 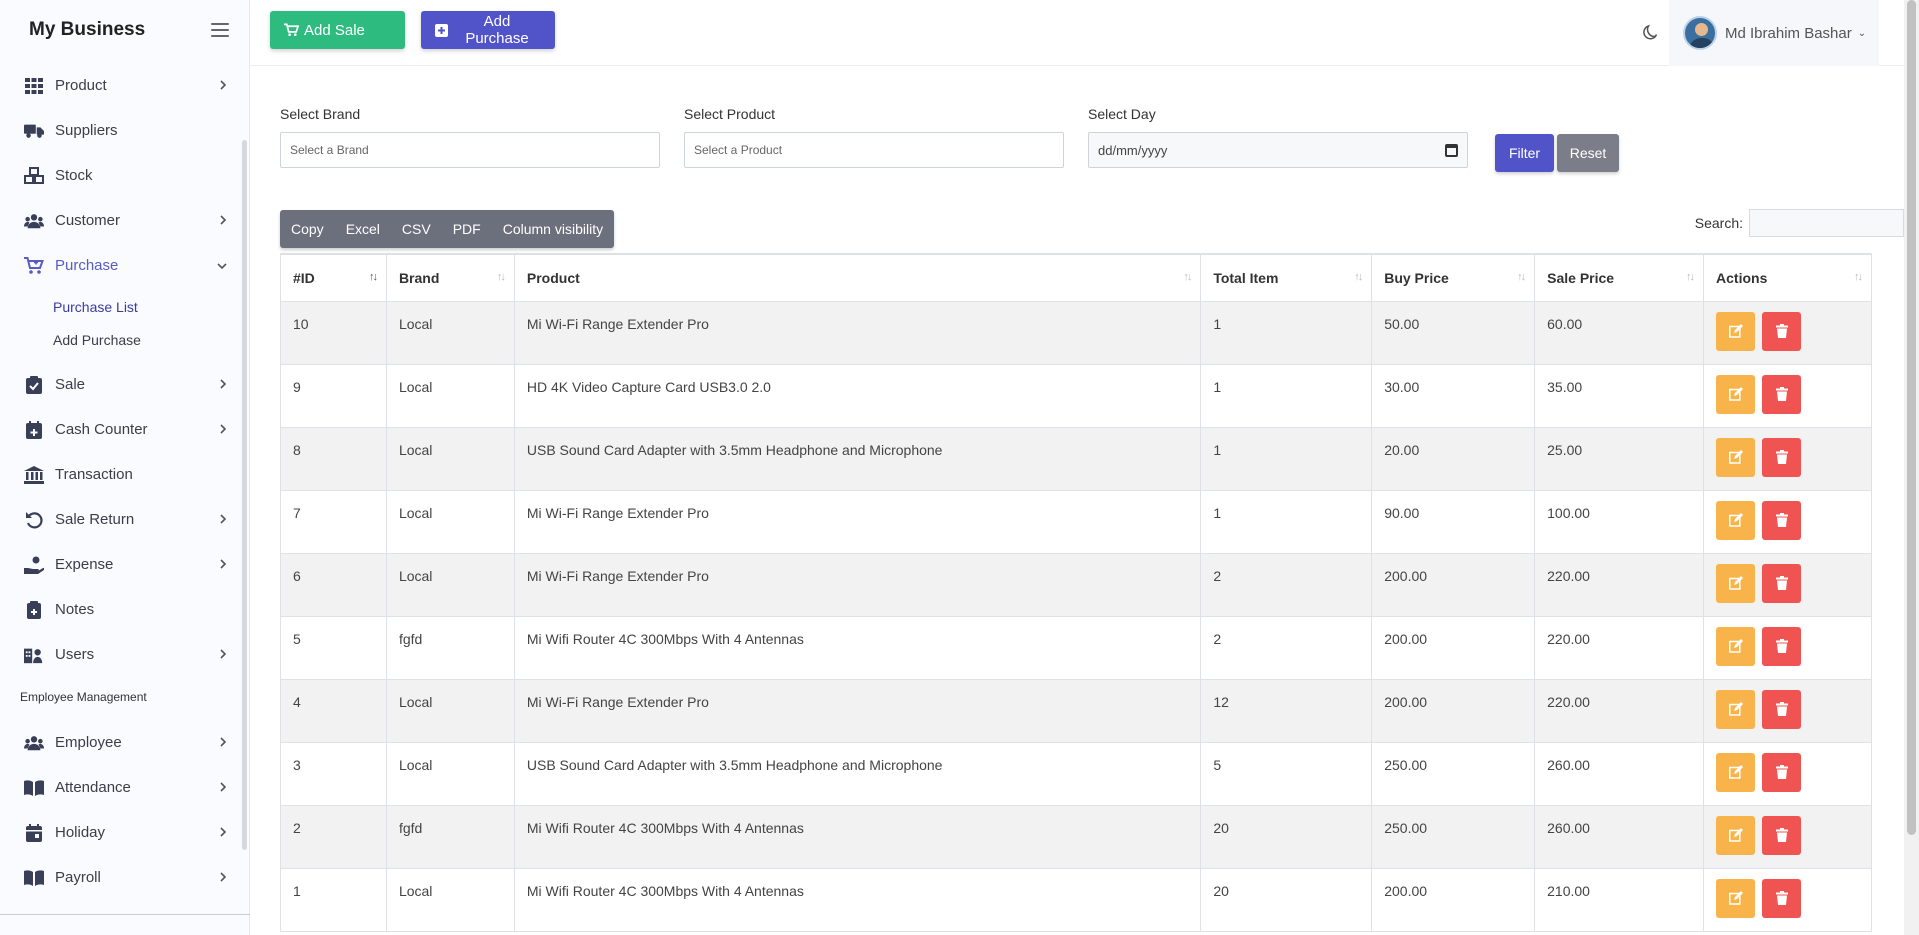 I want to click on brand-filter-label: Select Brand, so click(x=320, y=114).